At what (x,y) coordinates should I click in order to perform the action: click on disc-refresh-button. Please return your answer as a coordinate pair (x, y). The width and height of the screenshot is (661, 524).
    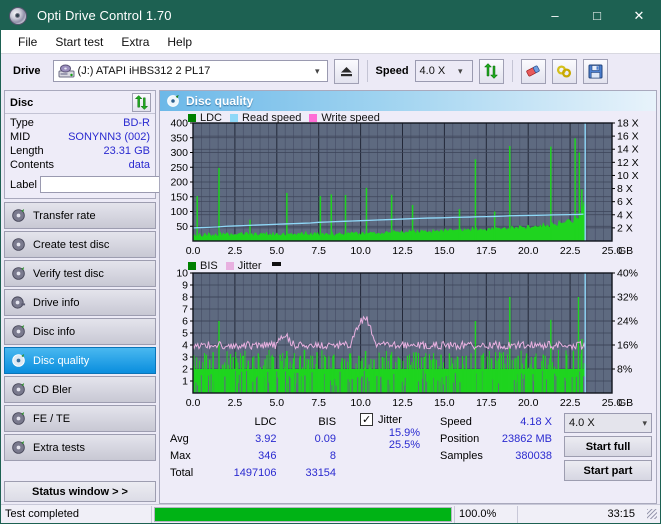
    Looking at the image, I should click on (141, 102).